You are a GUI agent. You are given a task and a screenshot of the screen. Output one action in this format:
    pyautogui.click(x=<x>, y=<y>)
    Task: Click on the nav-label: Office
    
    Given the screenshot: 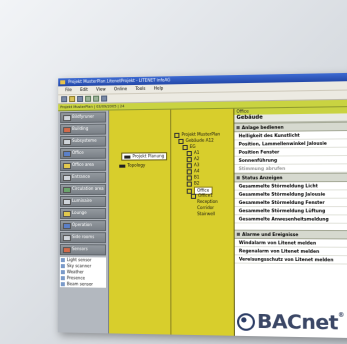 What is the action you would take?
    pyautogui.click(x=78, y=152)
    